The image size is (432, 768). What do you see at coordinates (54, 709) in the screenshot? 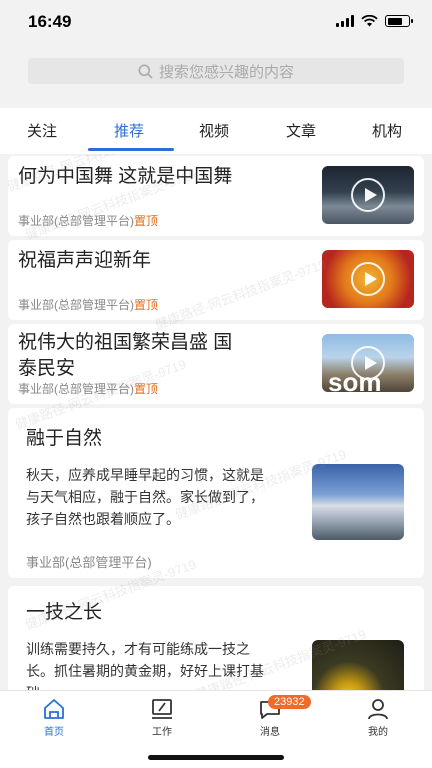
I see `home-icon` at bounding box center [54, 709].